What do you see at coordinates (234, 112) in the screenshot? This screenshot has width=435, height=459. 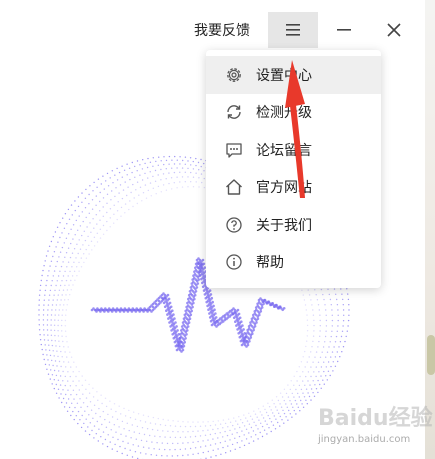 I see `refresh-icon` at bounding box center [234, 112].